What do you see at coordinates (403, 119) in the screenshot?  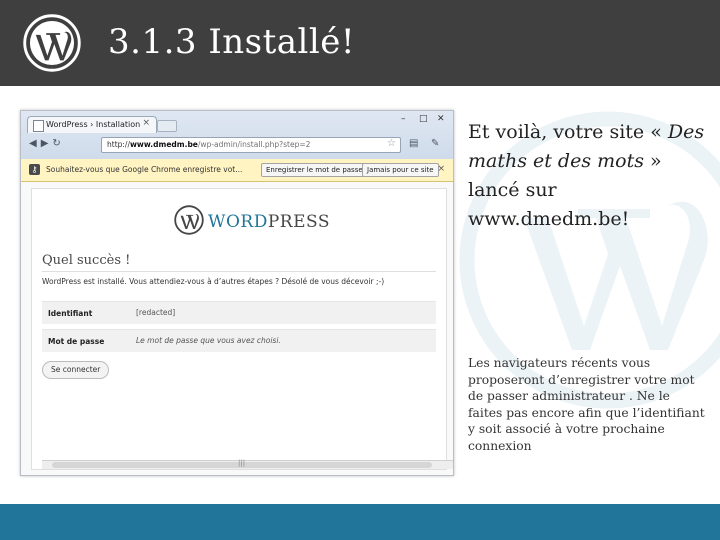 I see `minimize-icon: –` at bounding box center [403, 119].